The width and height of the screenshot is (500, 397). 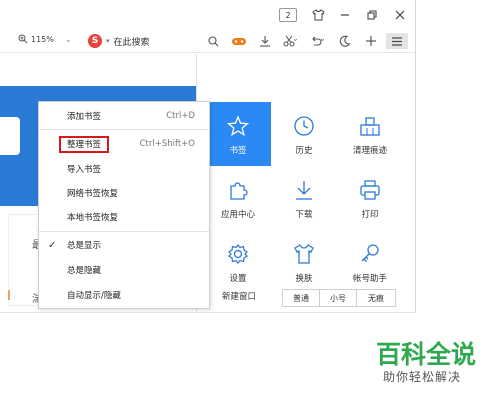 I want to click on panel-cell-label: 下载, so click(x=304, y=215).